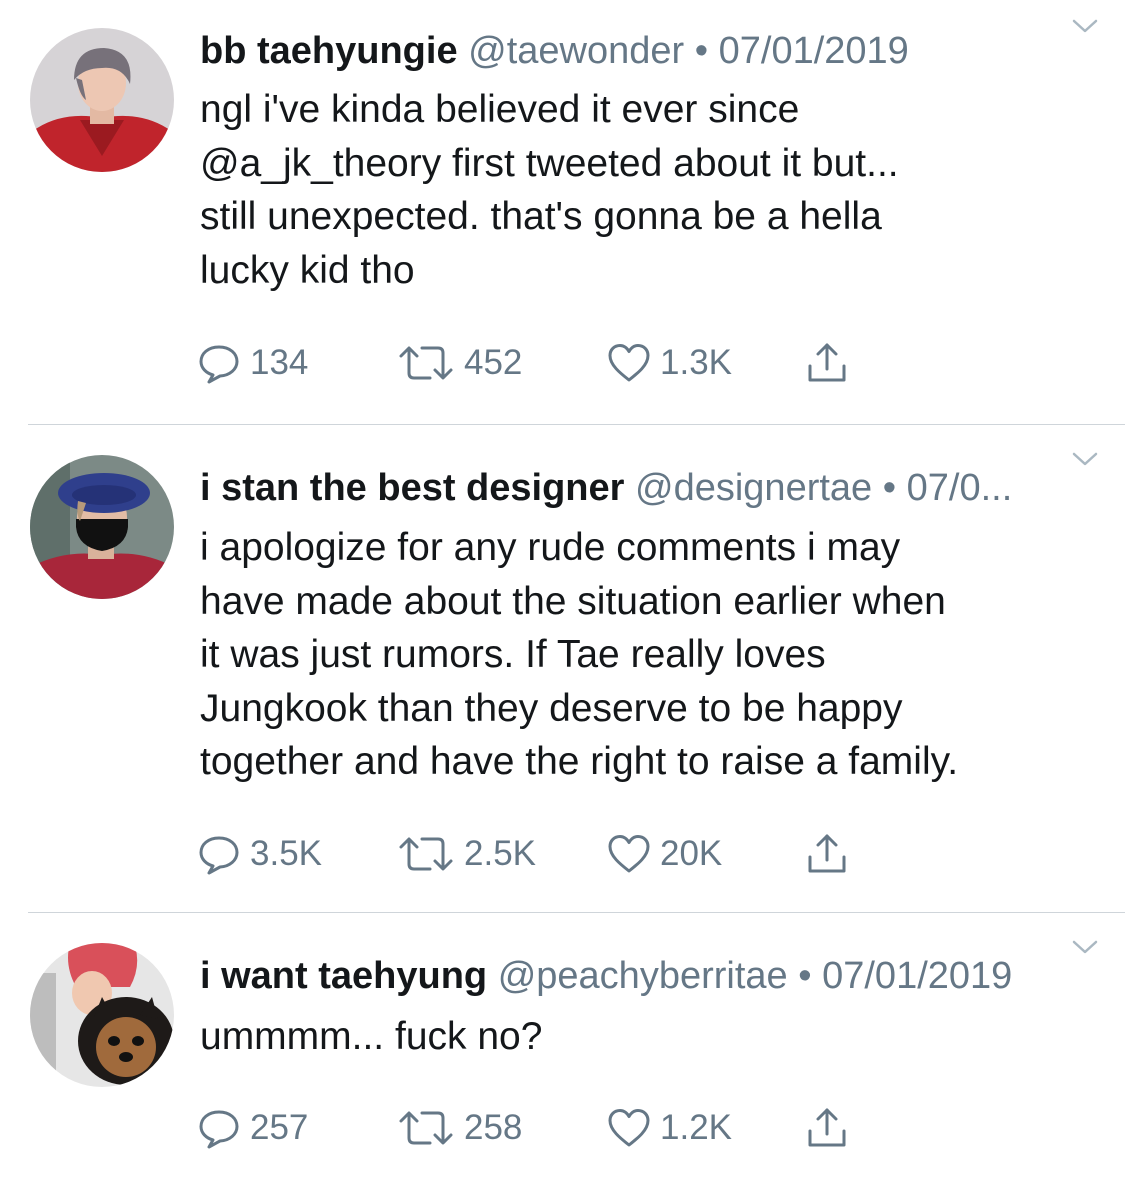 This screenshot has height=1185, width=1125. I want to click on reply-button: 257, so click(252, 1128).